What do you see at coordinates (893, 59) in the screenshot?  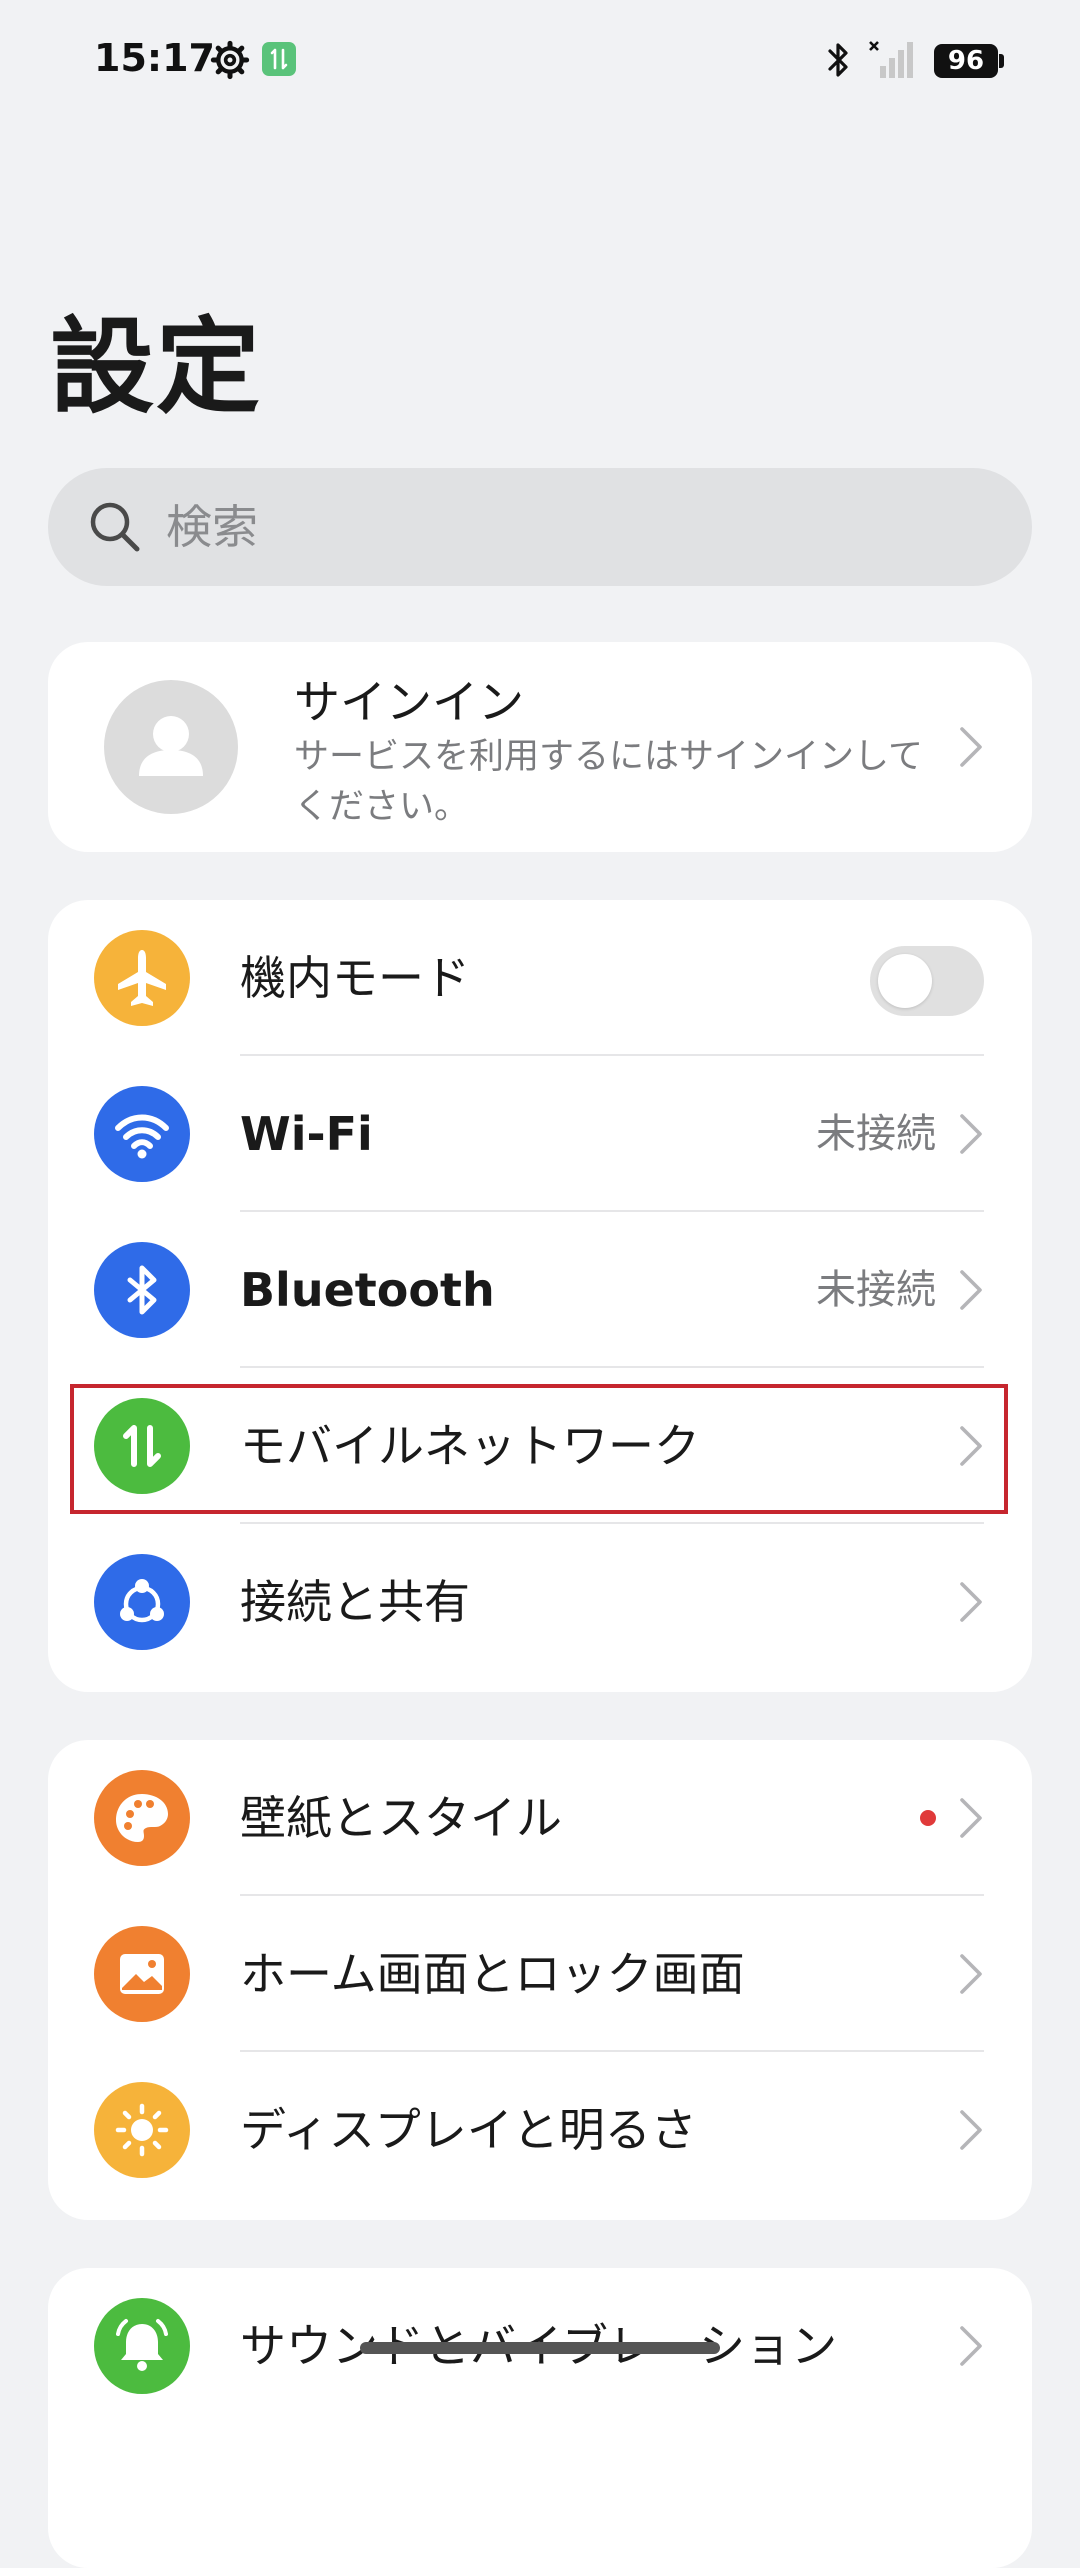 I see `no-signal-icon` at bounding box center [893, 59].